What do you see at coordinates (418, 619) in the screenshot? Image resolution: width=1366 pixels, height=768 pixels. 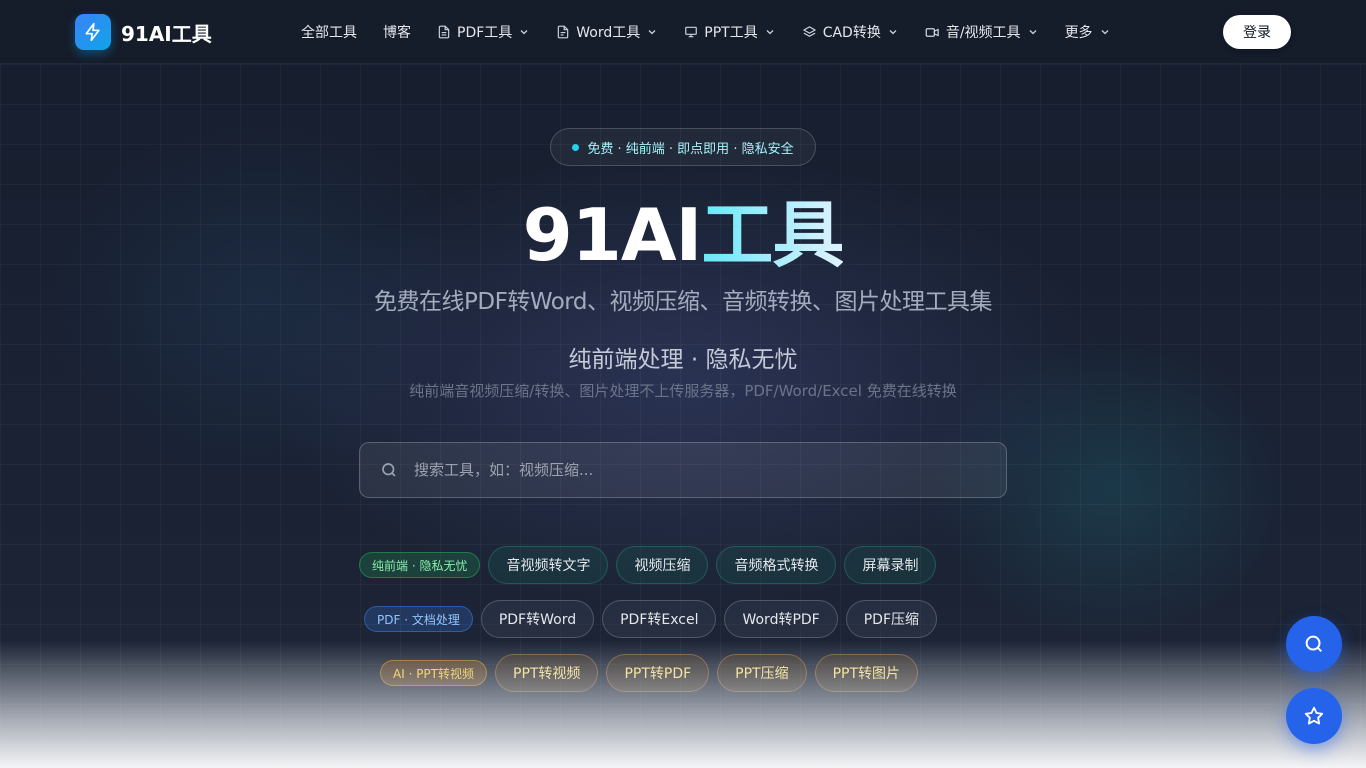 I see `row-label-pdf: PDF · 文档处理` at bounding box center [418, 619].